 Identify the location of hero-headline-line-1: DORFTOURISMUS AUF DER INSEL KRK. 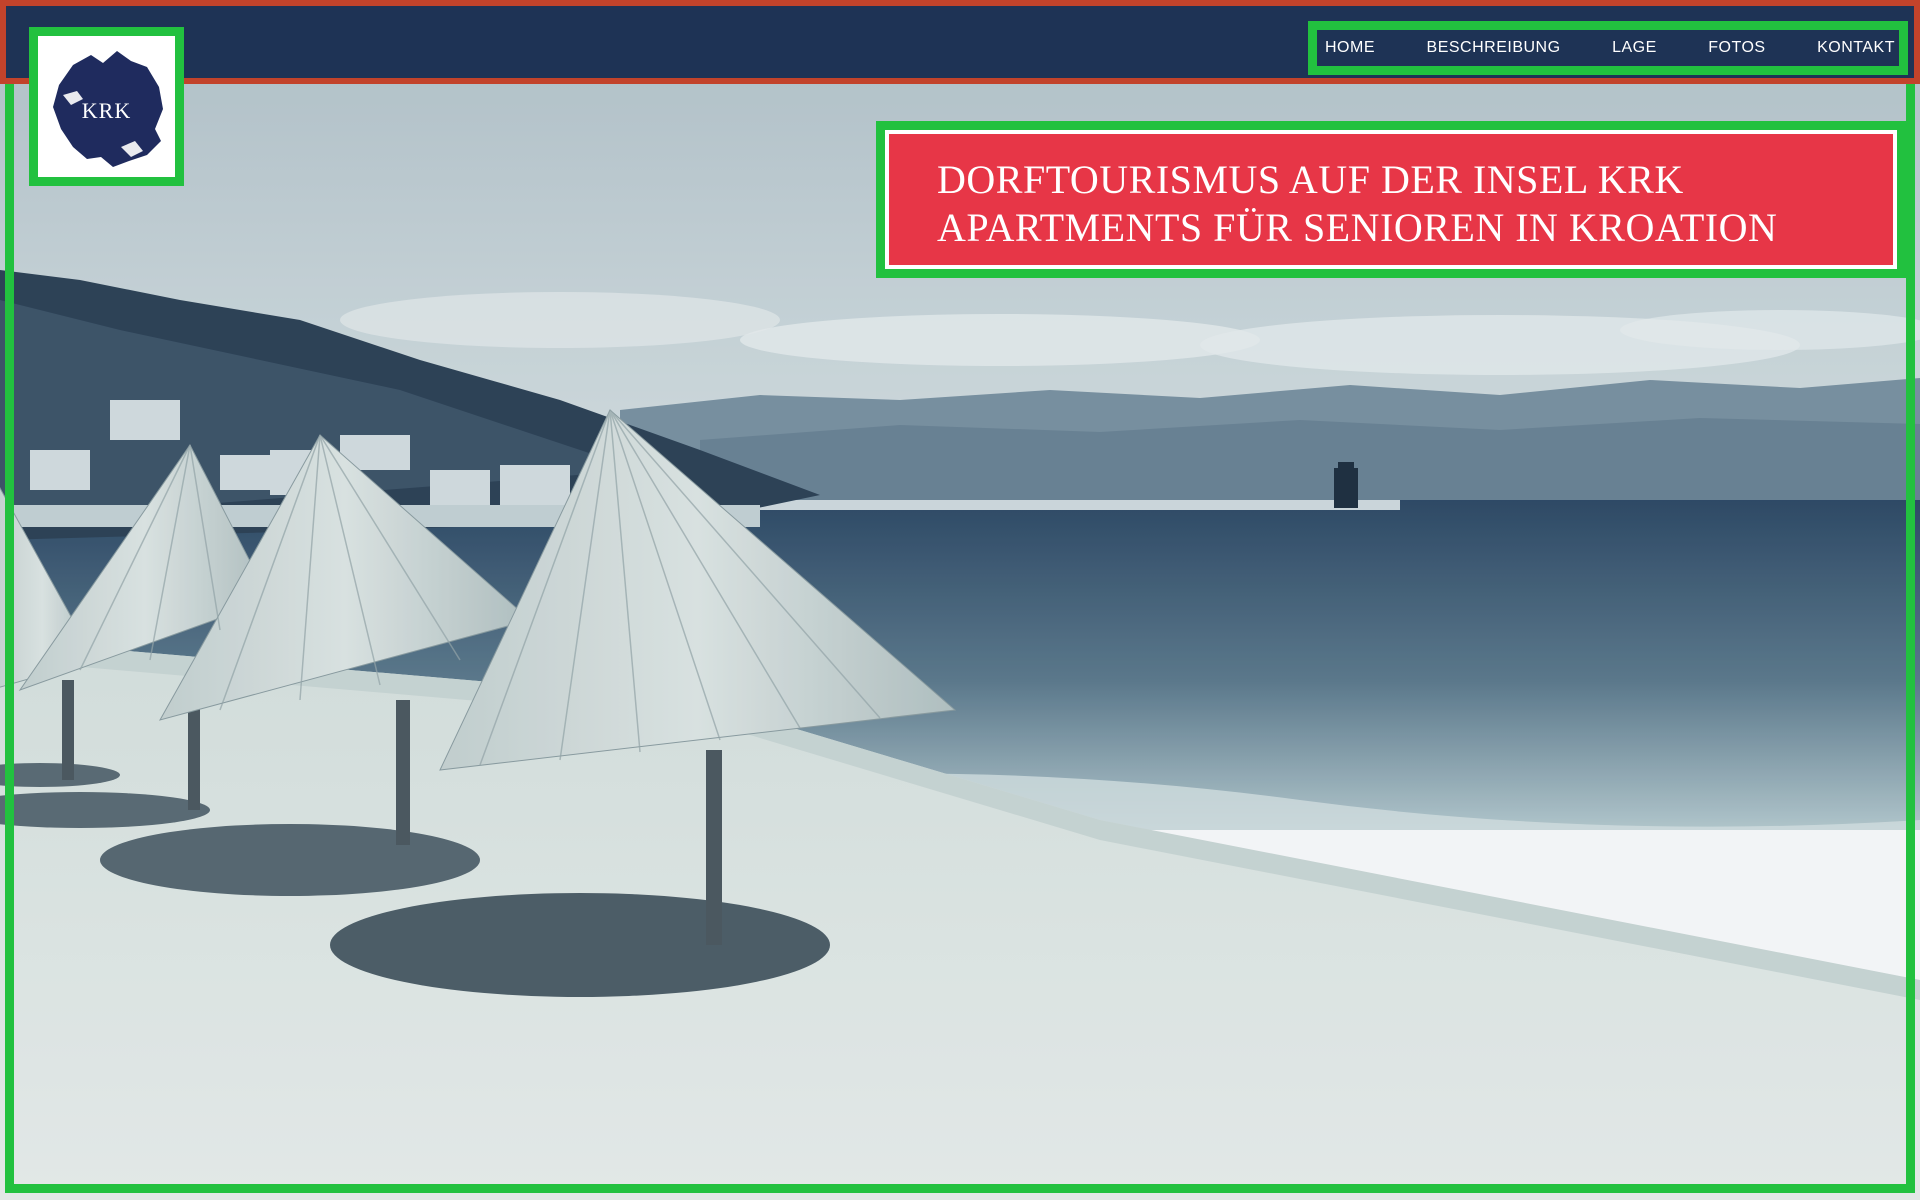
(1310, 179).